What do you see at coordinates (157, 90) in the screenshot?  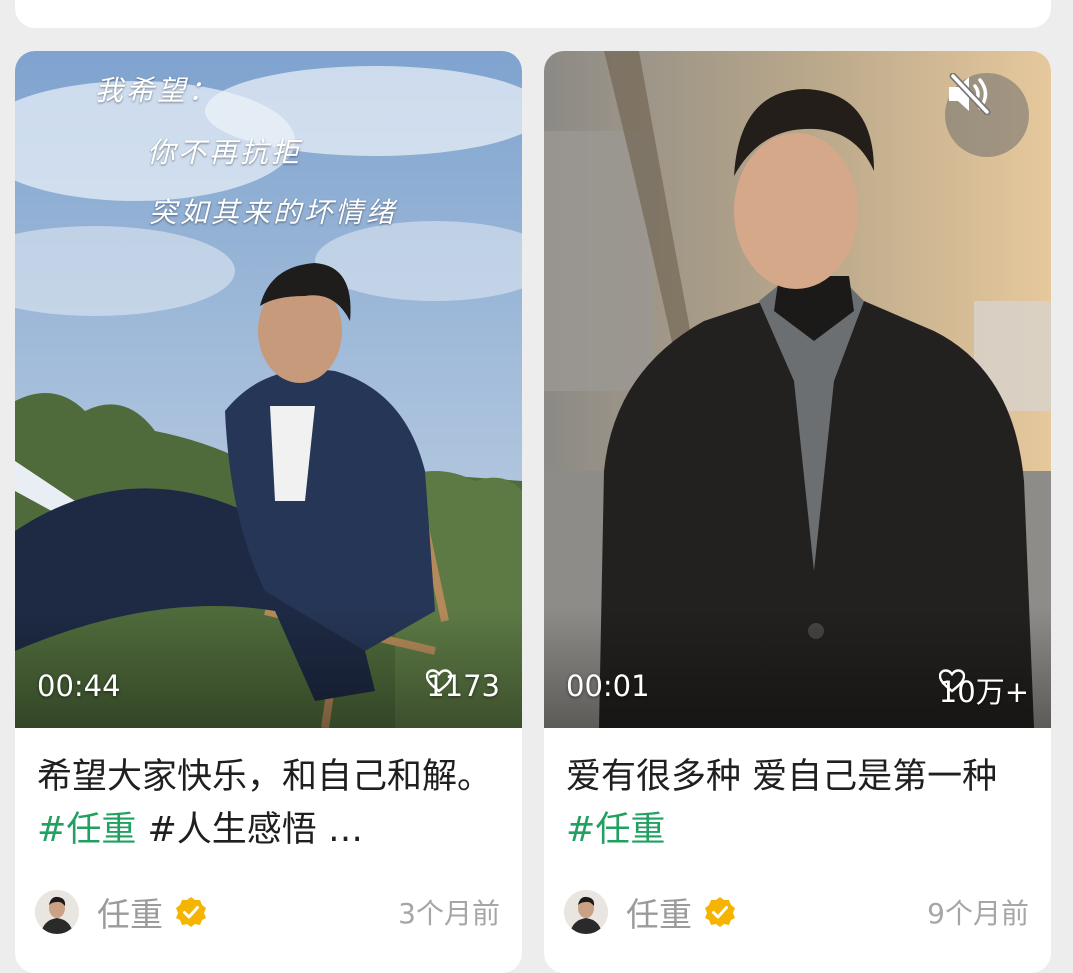 I see `overlay-caption-line-1: 我希望：` at bounding box center [157, 90].